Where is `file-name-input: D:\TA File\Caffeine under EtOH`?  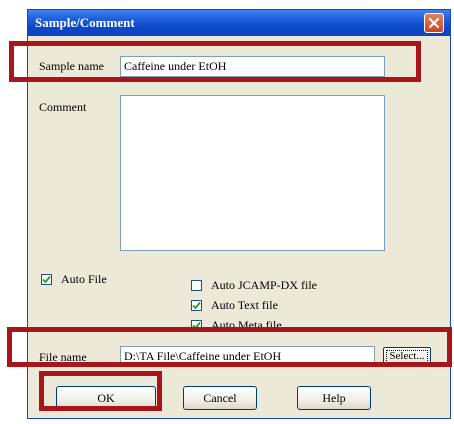 file-name-input: D:\TA File\Caffeine under EtOH is located at coordinates (247, 356).